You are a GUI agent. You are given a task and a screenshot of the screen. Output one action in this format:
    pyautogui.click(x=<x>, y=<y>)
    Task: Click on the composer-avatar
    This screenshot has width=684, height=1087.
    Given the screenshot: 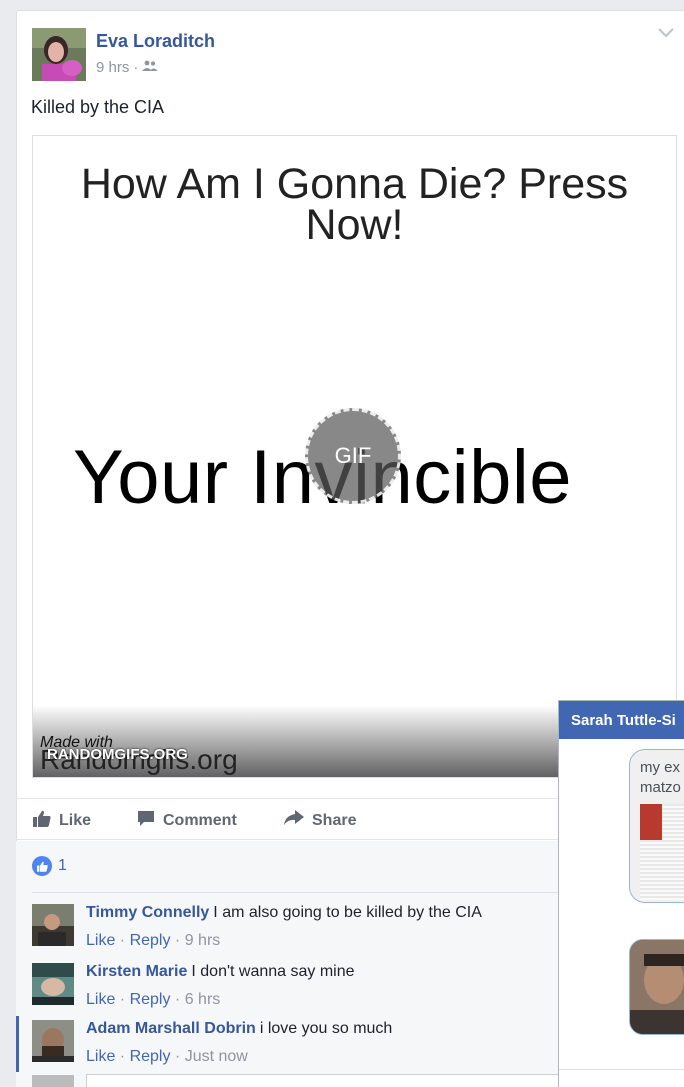 What is the action you would take?
    pyautogui.click(x=53, y=1081)
    